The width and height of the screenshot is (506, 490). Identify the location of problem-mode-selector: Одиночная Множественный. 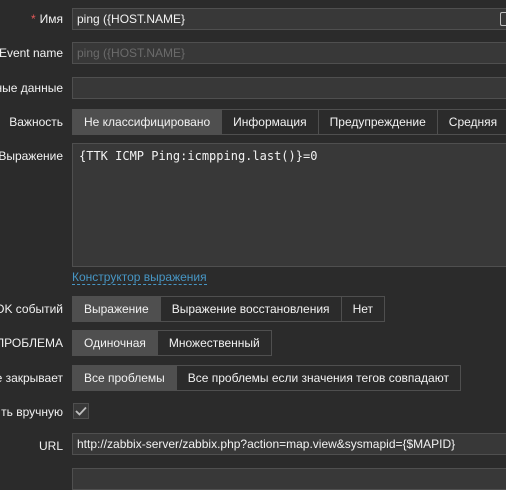
(172, 343).